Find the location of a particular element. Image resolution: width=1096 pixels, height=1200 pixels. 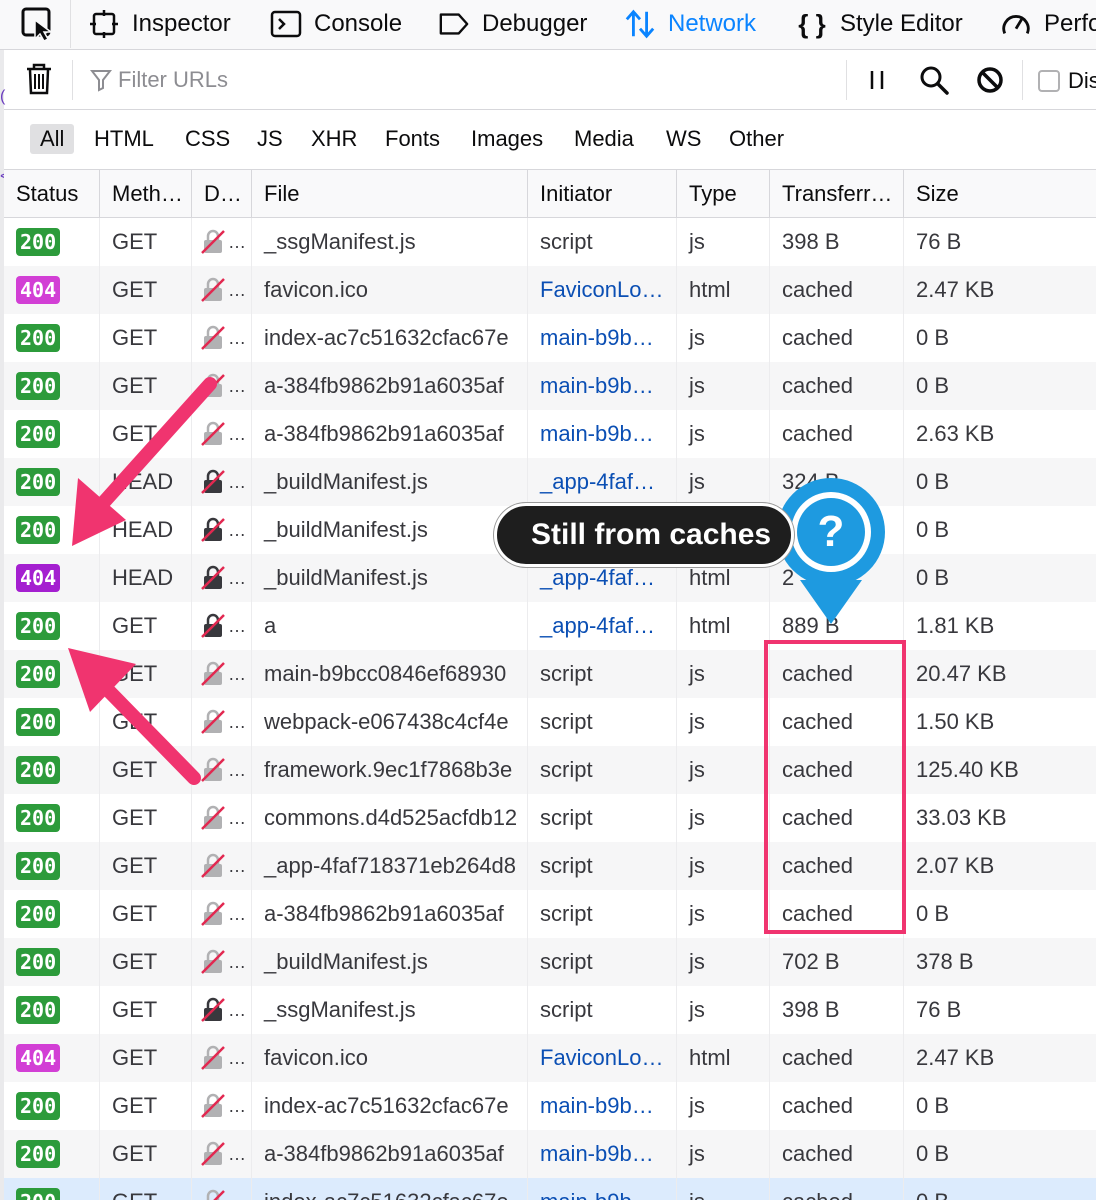

column-file: File is located at coordinates (390, 194).